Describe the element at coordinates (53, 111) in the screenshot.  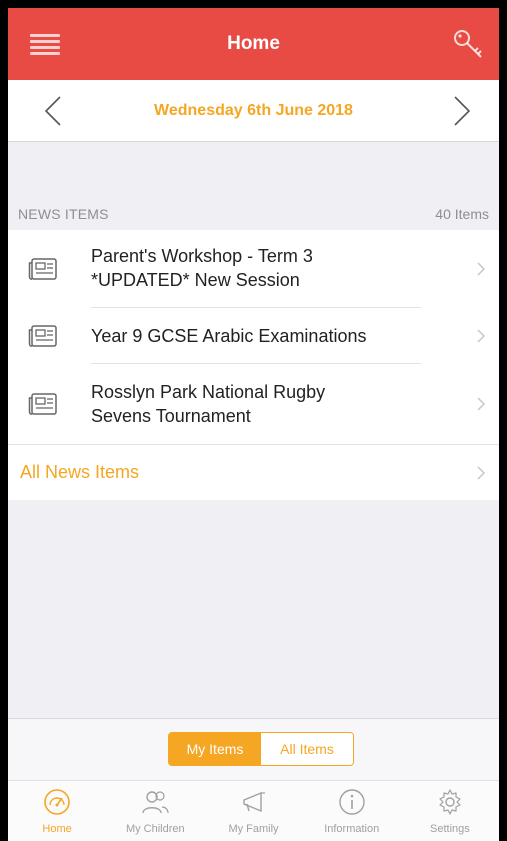
I see `previous-day-button` at that location.